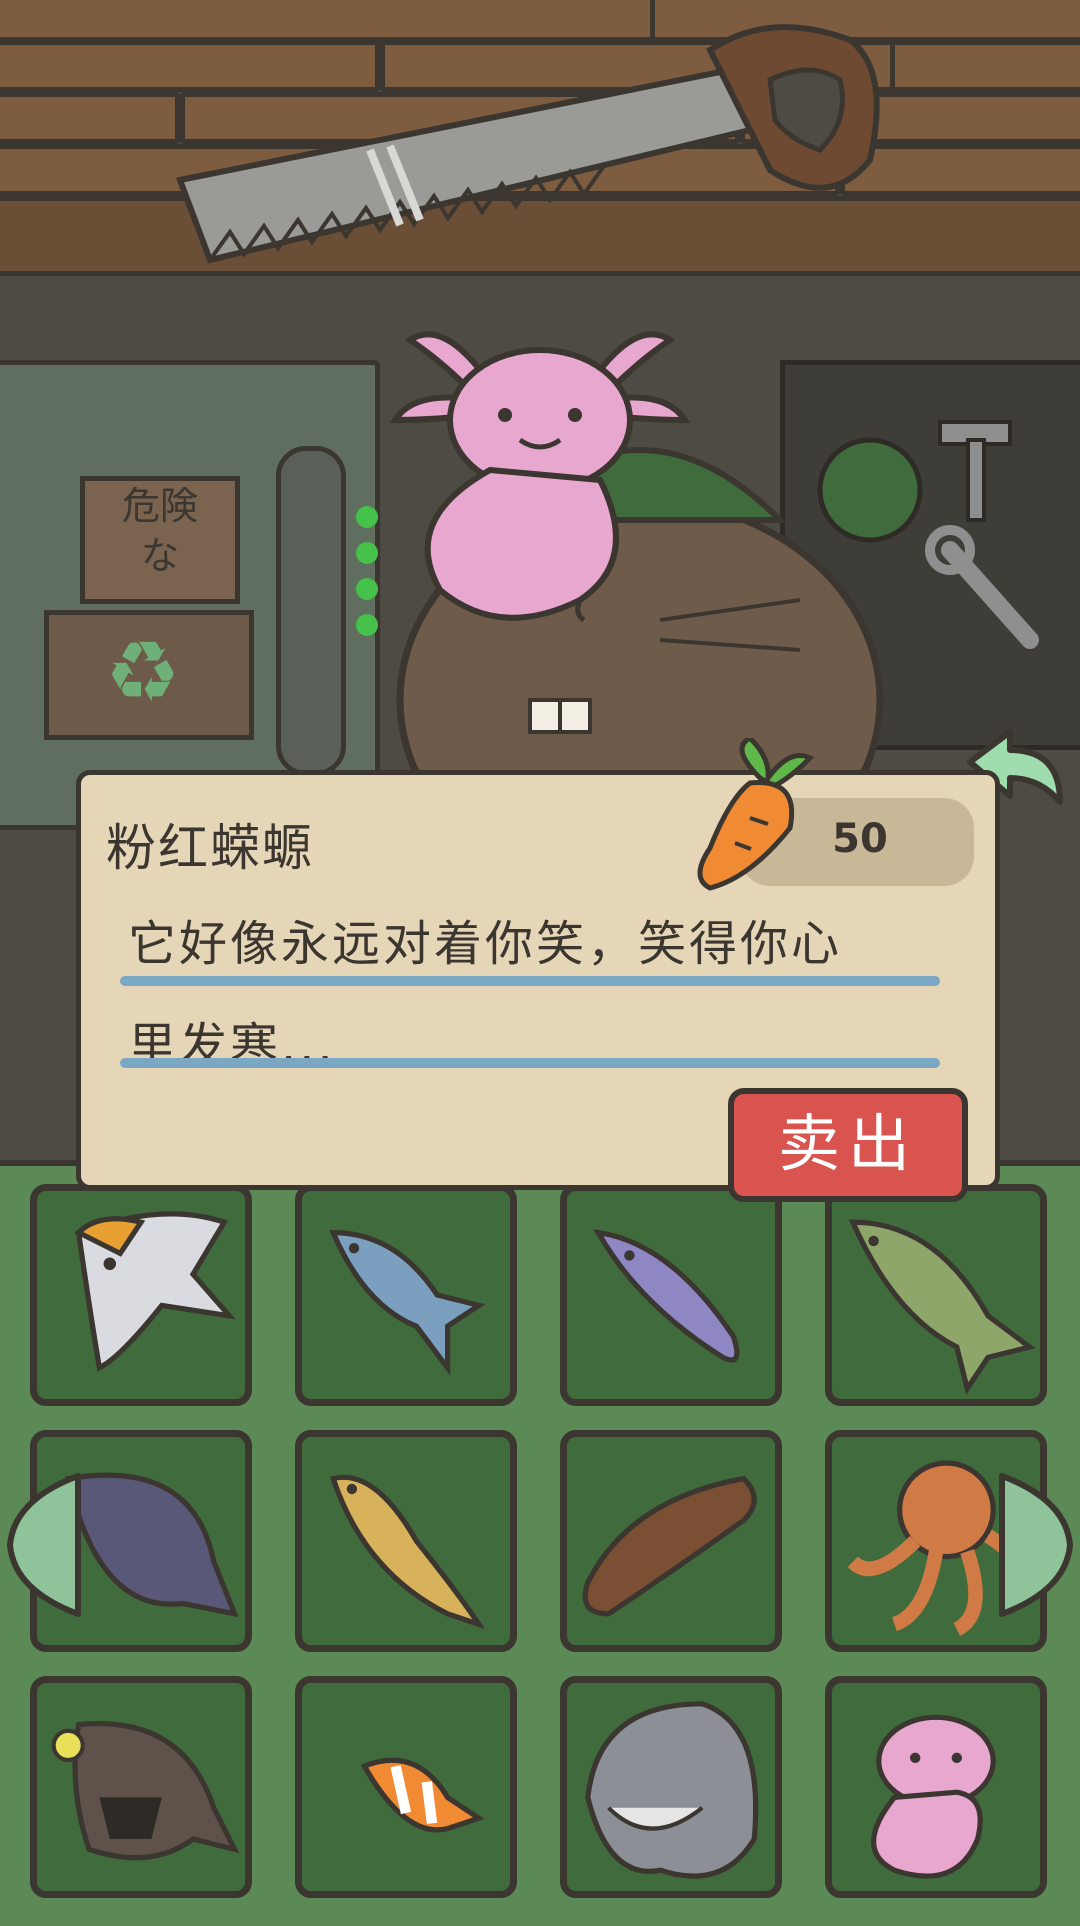  Describe the element at coordinates (527, 144) in the screenshot. I see `saw-icon` at that location.